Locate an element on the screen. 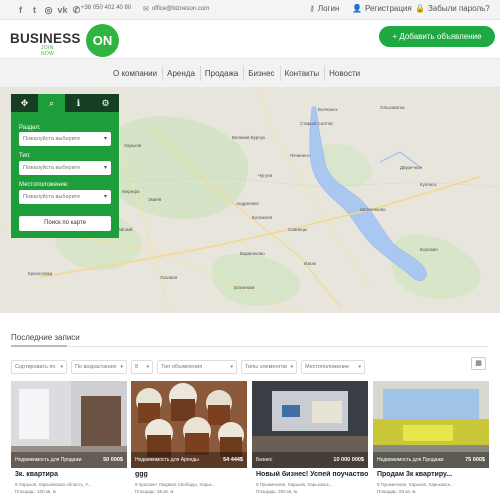 This screenshot has width=500, height=500. vk-icon: vk is located at coordinates (62, 10).